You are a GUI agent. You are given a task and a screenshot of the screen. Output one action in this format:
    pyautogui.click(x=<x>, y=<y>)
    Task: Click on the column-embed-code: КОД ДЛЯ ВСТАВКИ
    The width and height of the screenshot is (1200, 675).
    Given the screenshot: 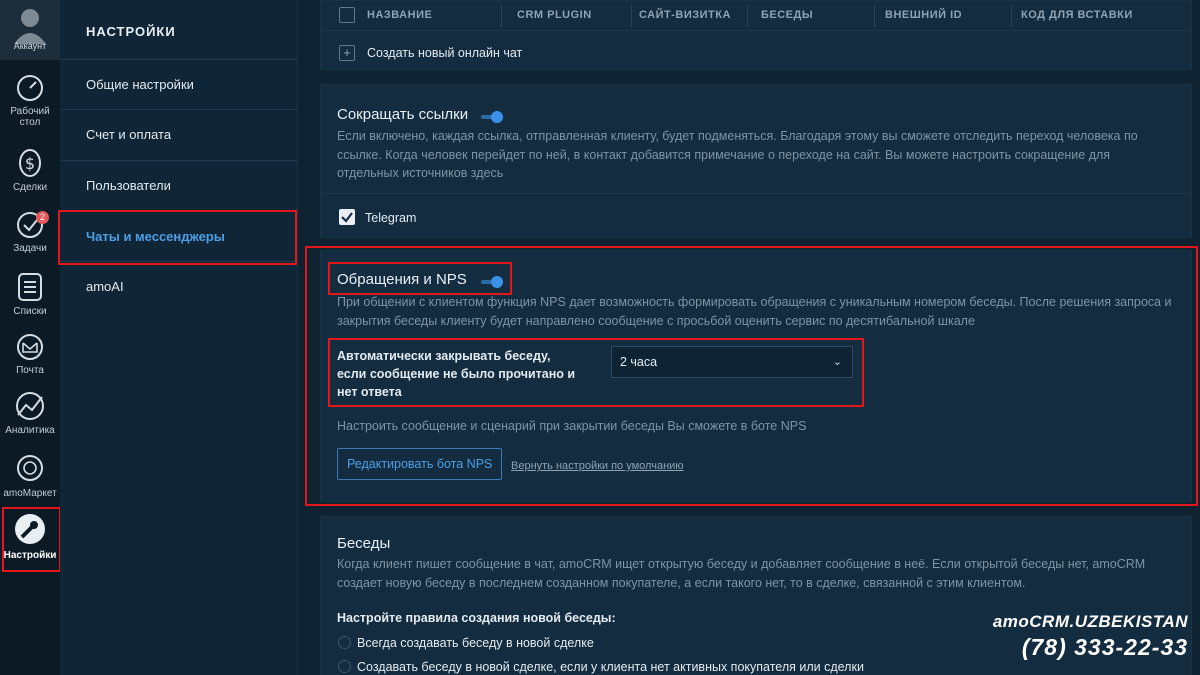 What is the action you would take?
    pyautogui.click(x=1077, y=15)
    